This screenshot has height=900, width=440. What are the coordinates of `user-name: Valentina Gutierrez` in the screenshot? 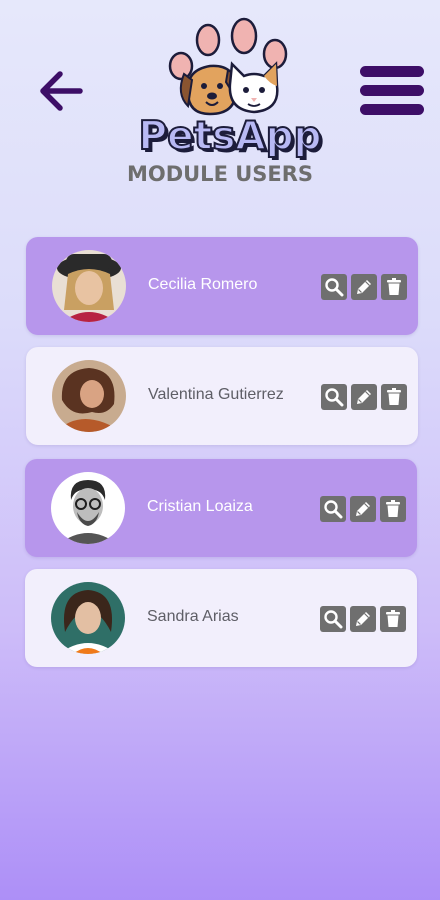 It's located at (216, 394).